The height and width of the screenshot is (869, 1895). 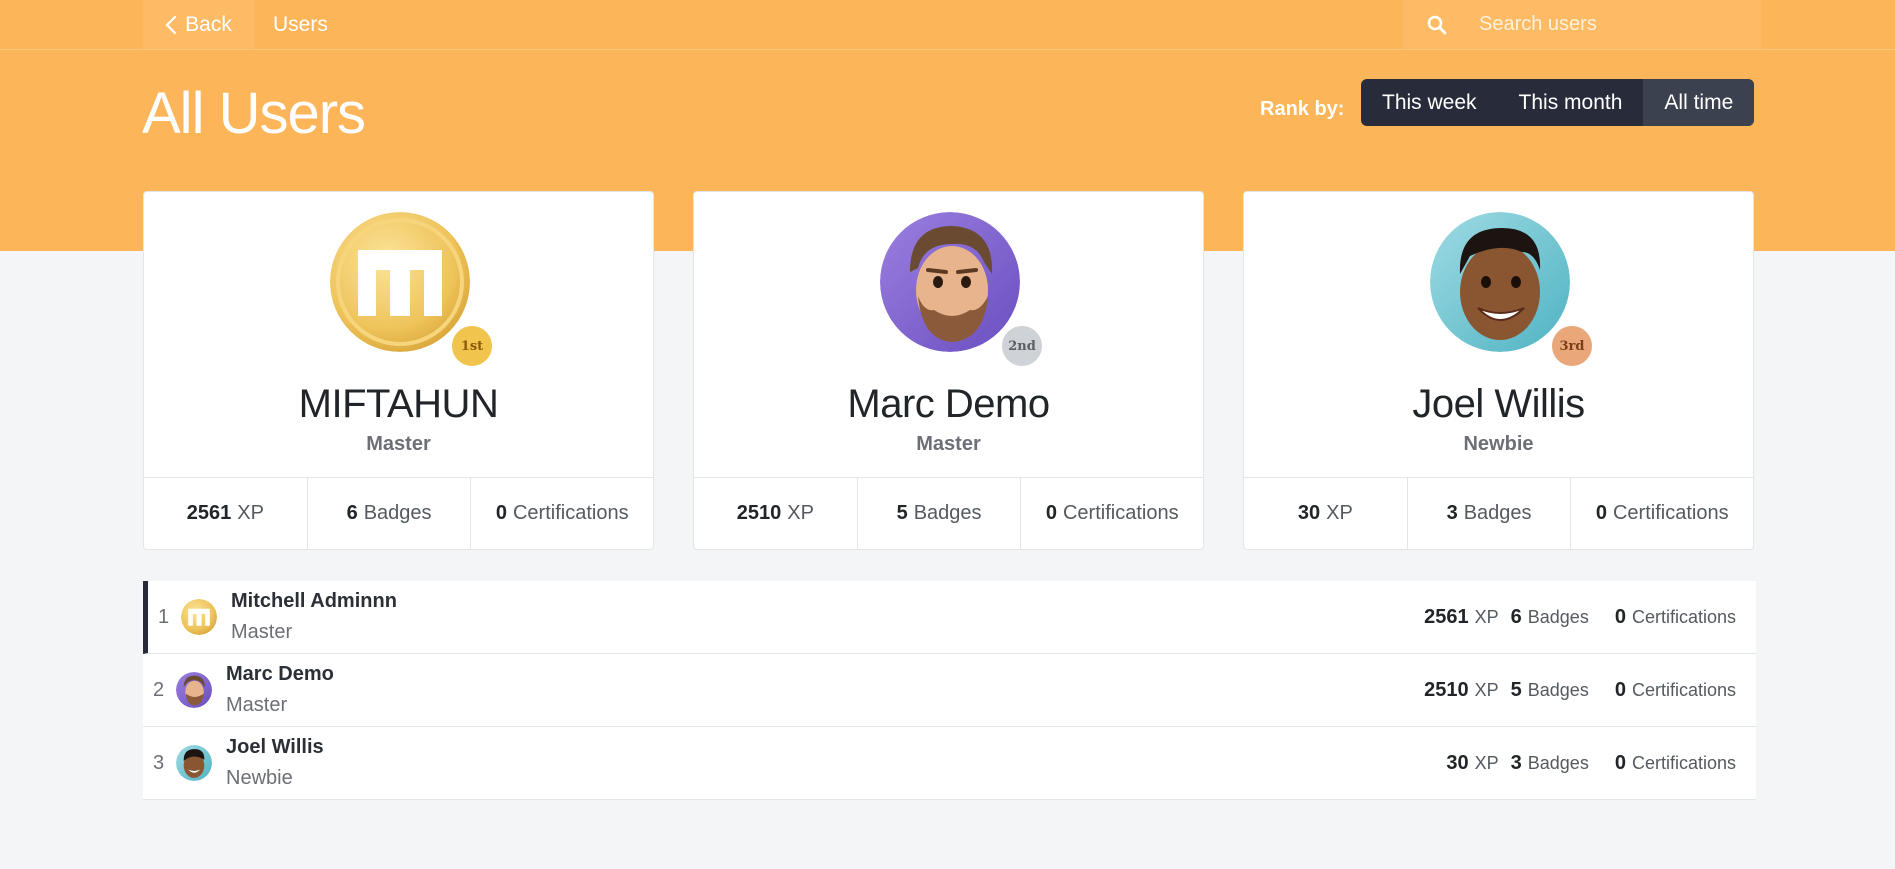 I want to click on rank-this-week-button: This week, so click(x=1429, y=102).